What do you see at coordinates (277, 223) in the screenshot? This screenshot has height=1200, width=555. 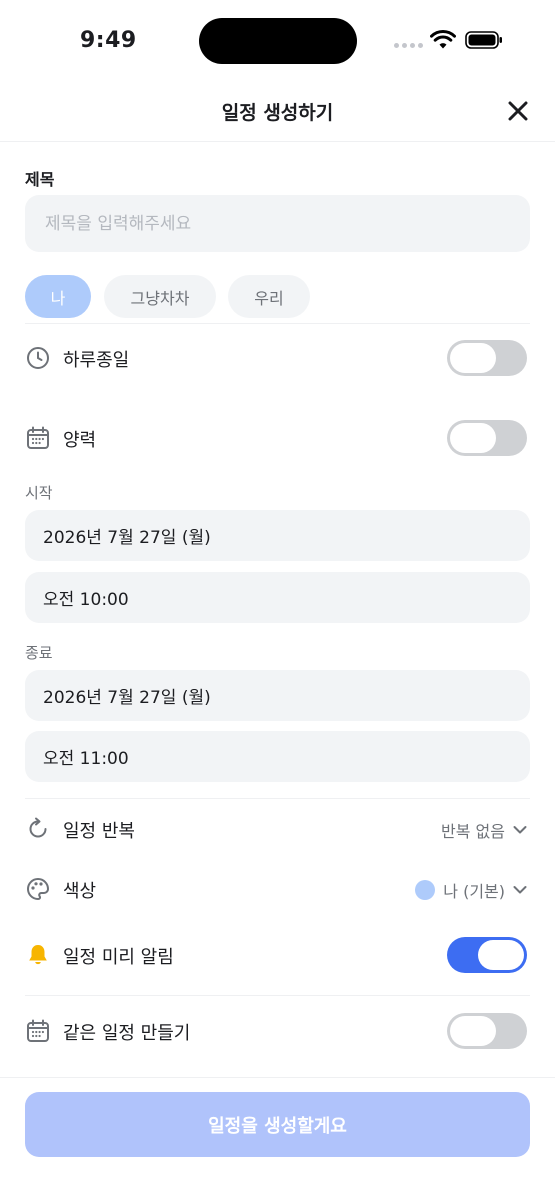 I see `title-input` at bounding box center [277, 223].